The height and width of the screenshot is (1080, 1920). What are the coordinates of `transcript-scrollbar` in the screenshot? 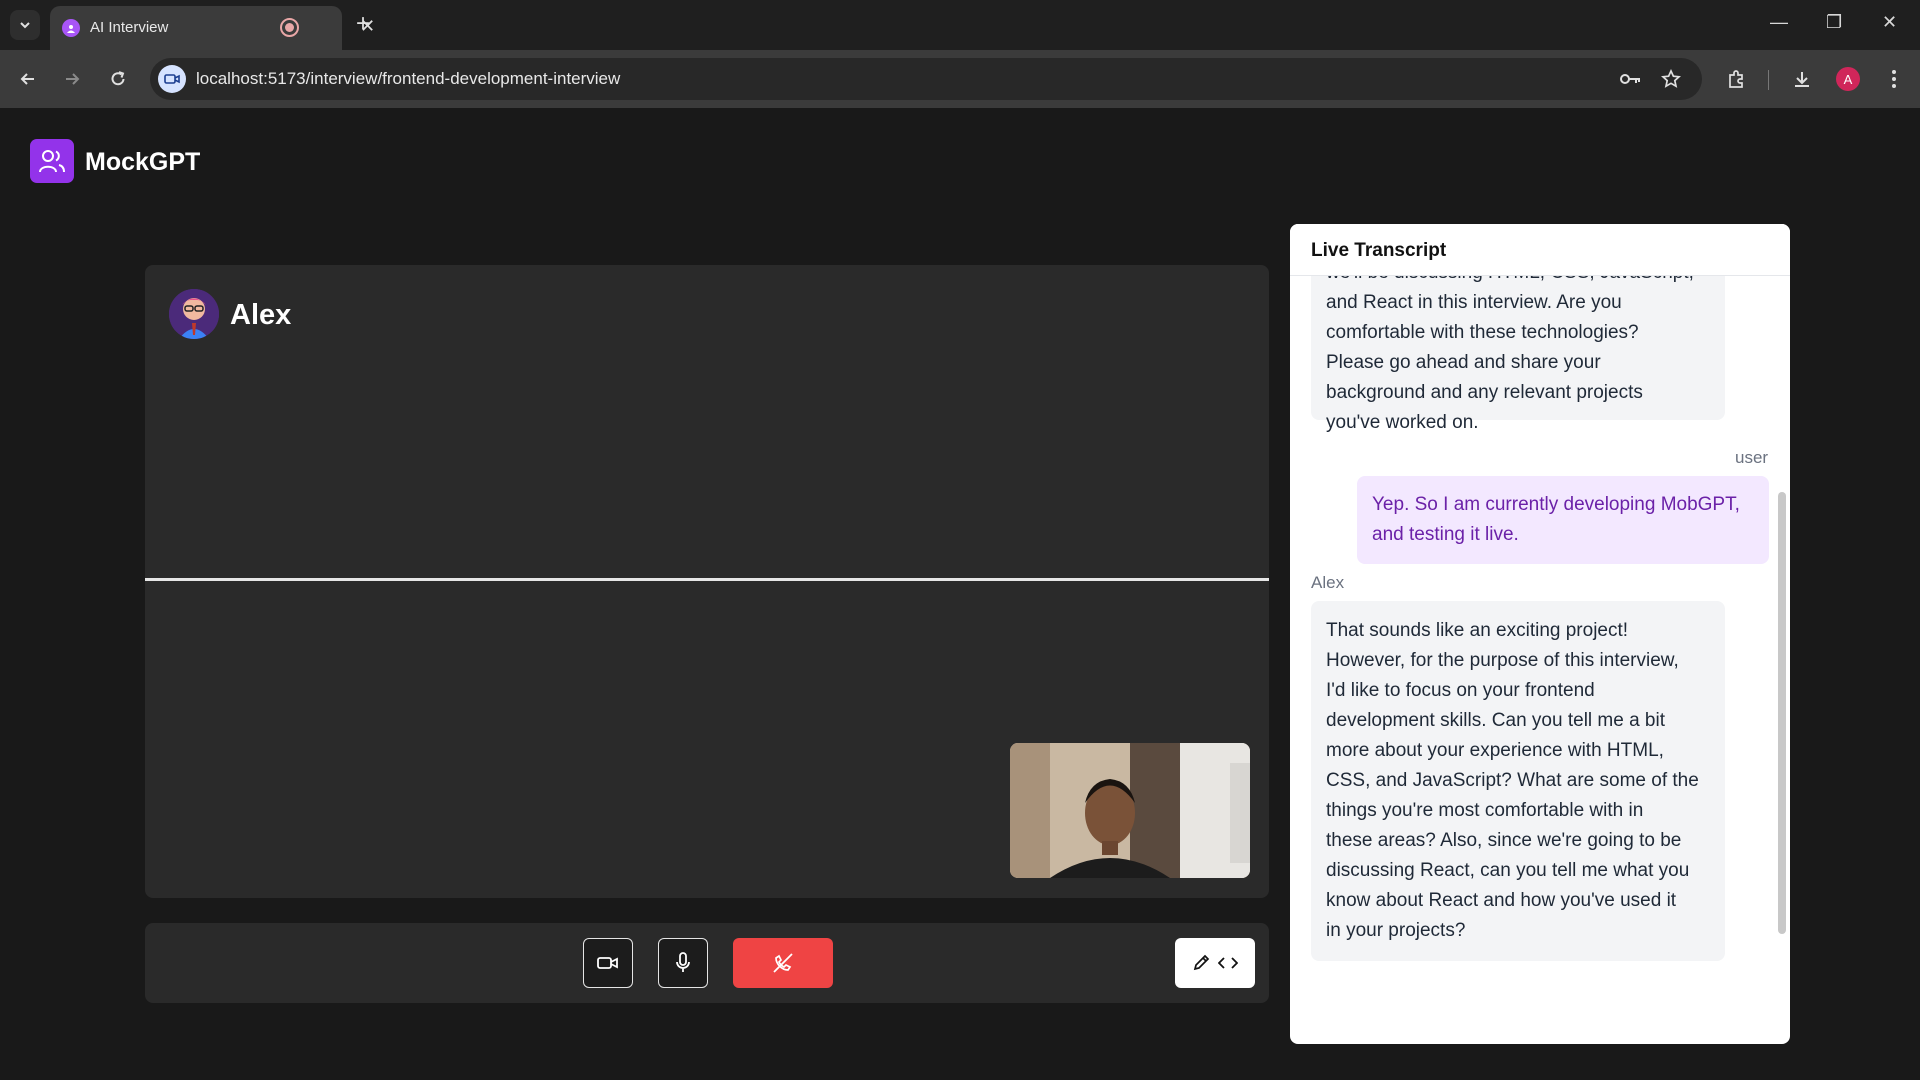 It's located at (1782, 713).